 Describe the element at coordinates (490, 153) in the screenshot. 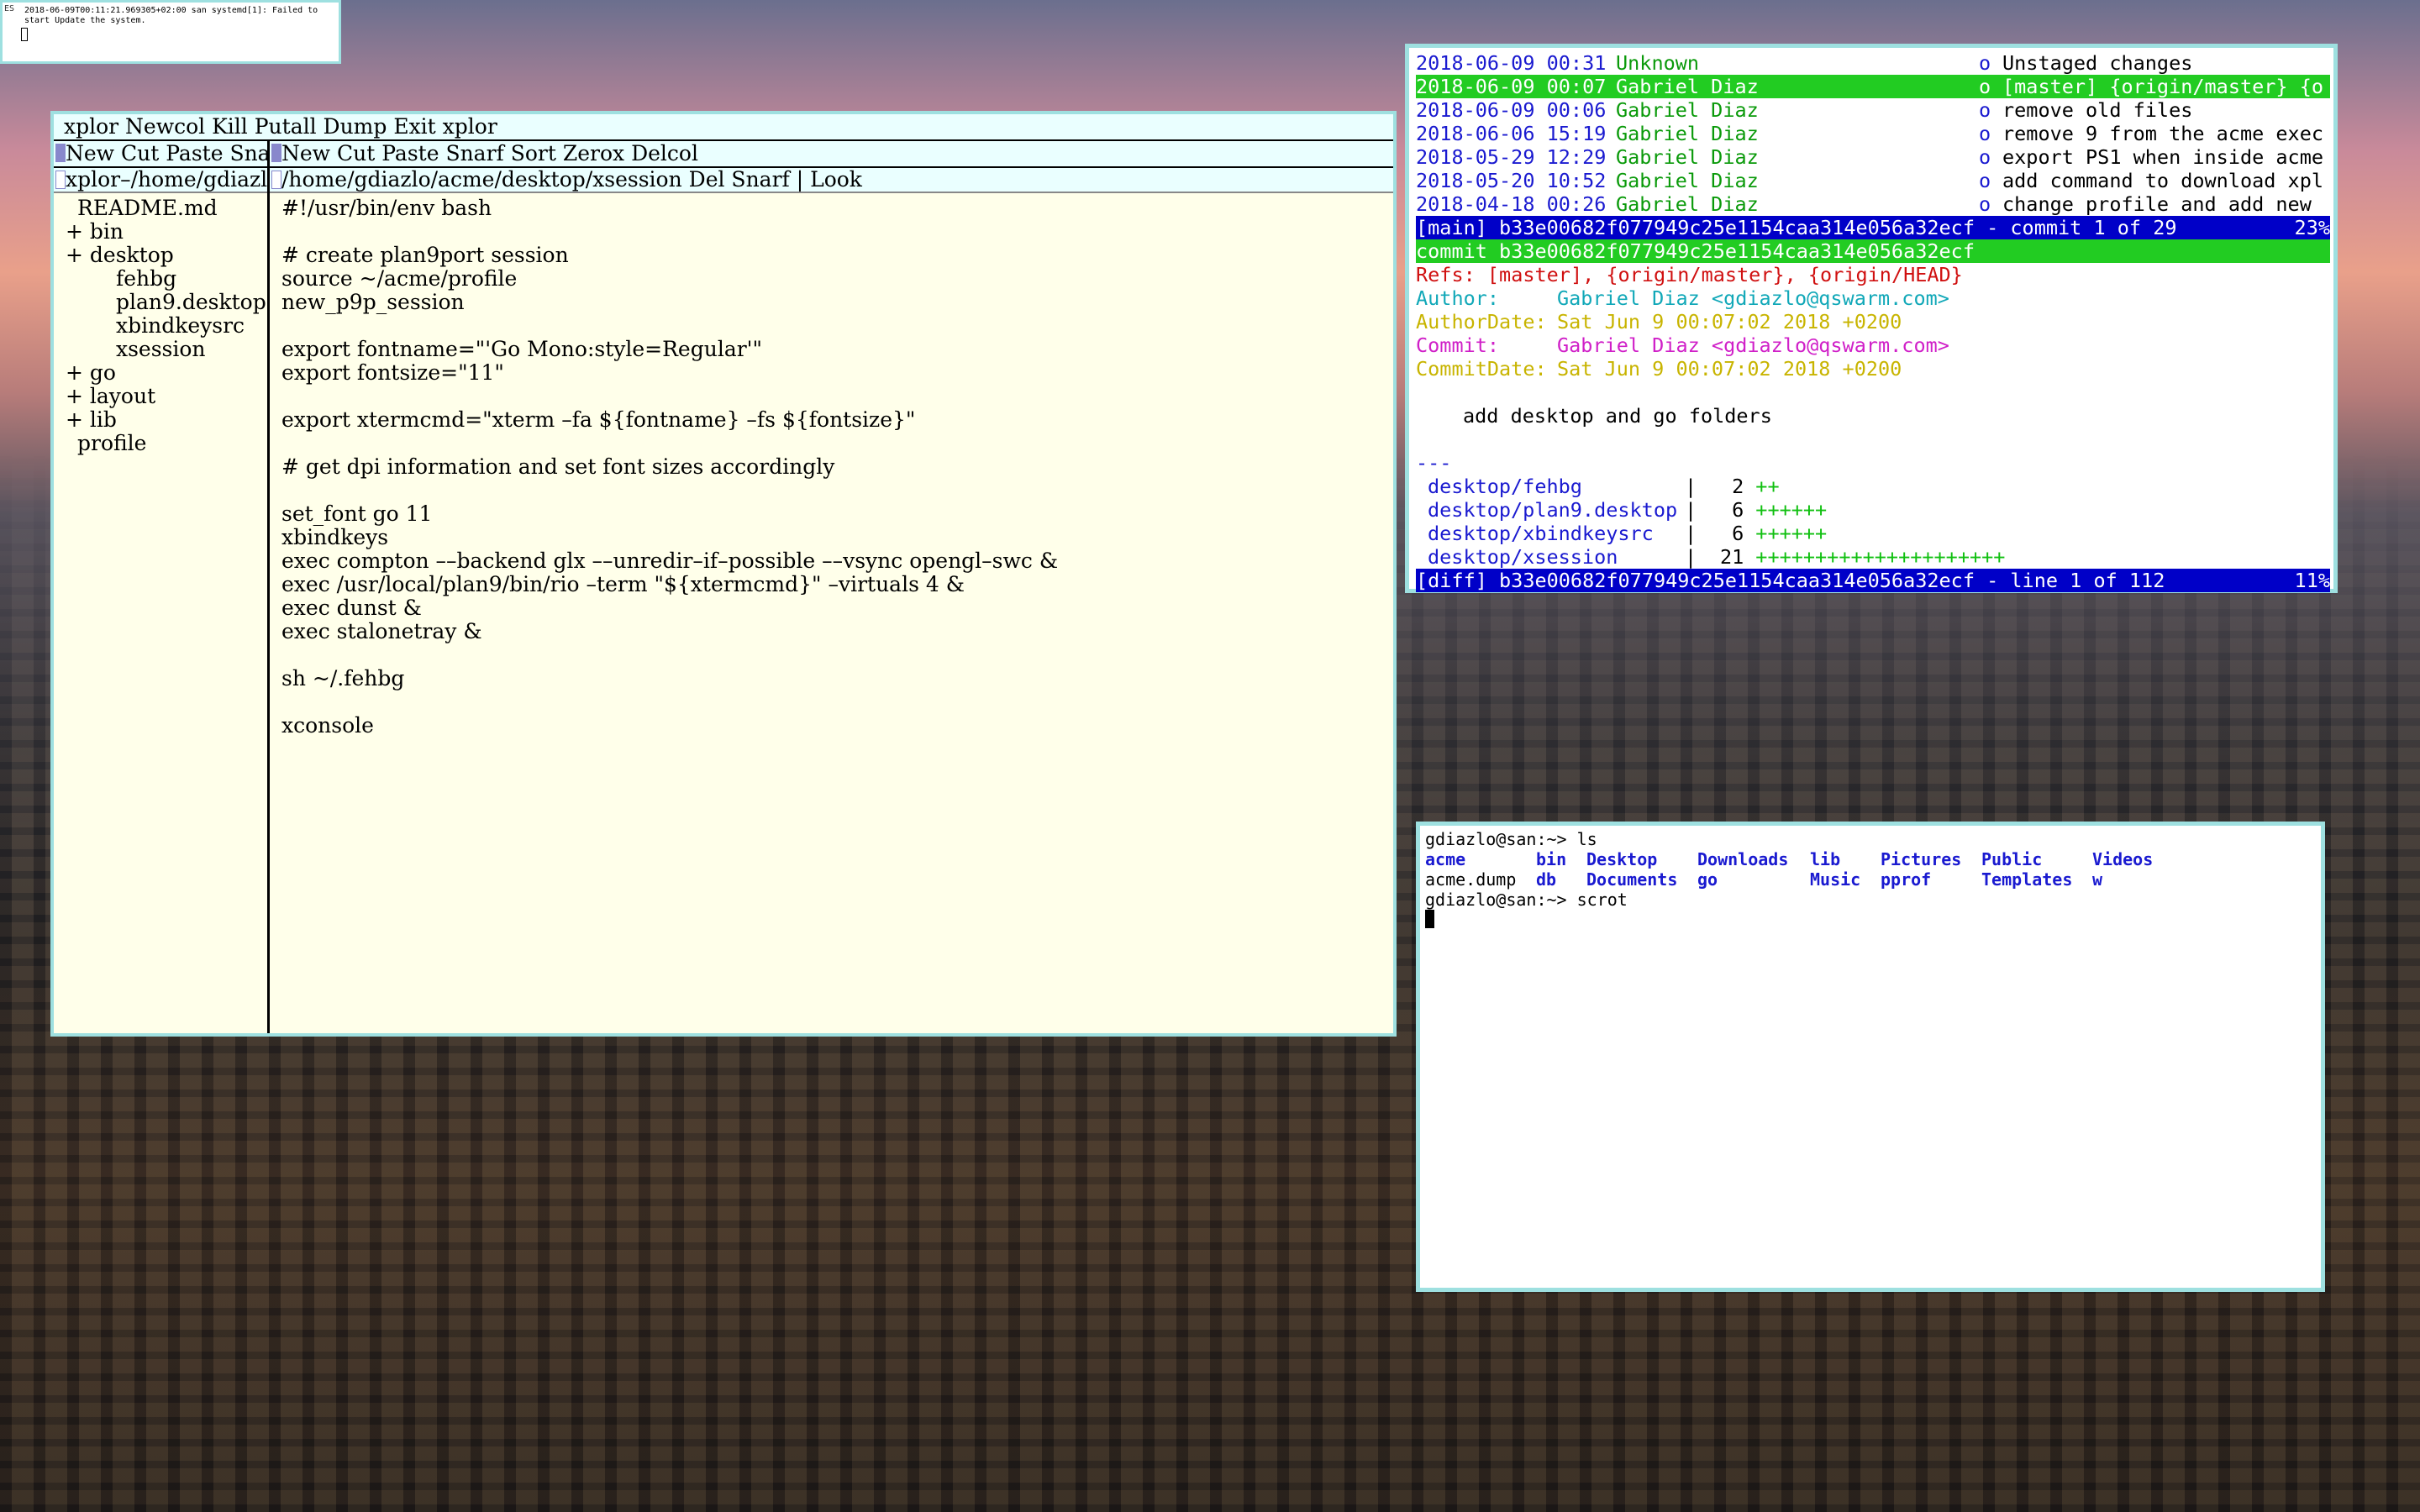

I see `acme-col2-tag-text: New Cut Paste Snarf Sort Zerox Delcol` at that location.